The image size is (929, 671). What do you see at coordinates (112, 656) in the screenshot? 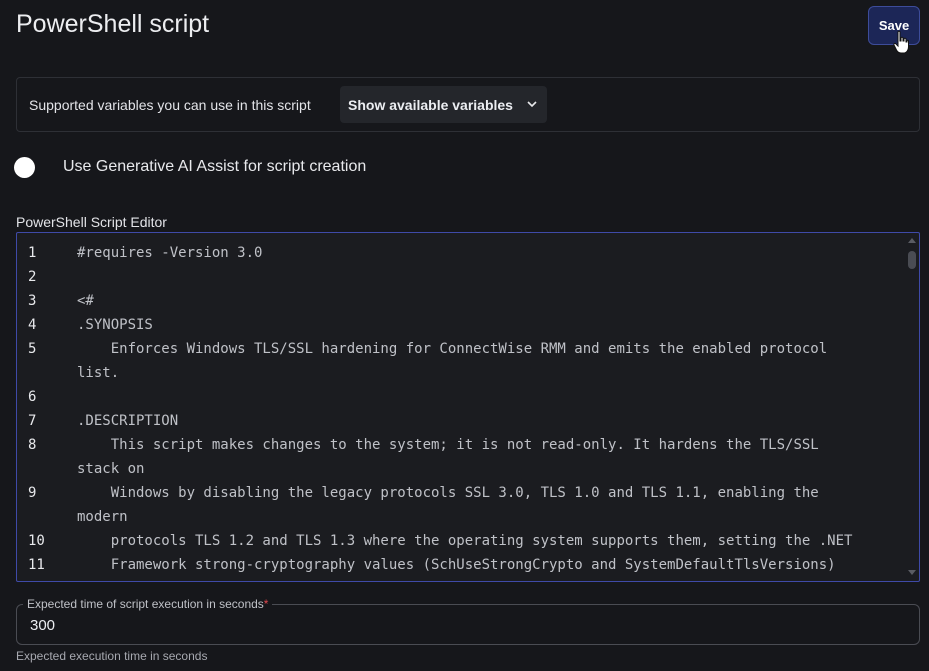
I see `execution-time-help: Expected execution time in seconds` at bounding box center [112, 656].